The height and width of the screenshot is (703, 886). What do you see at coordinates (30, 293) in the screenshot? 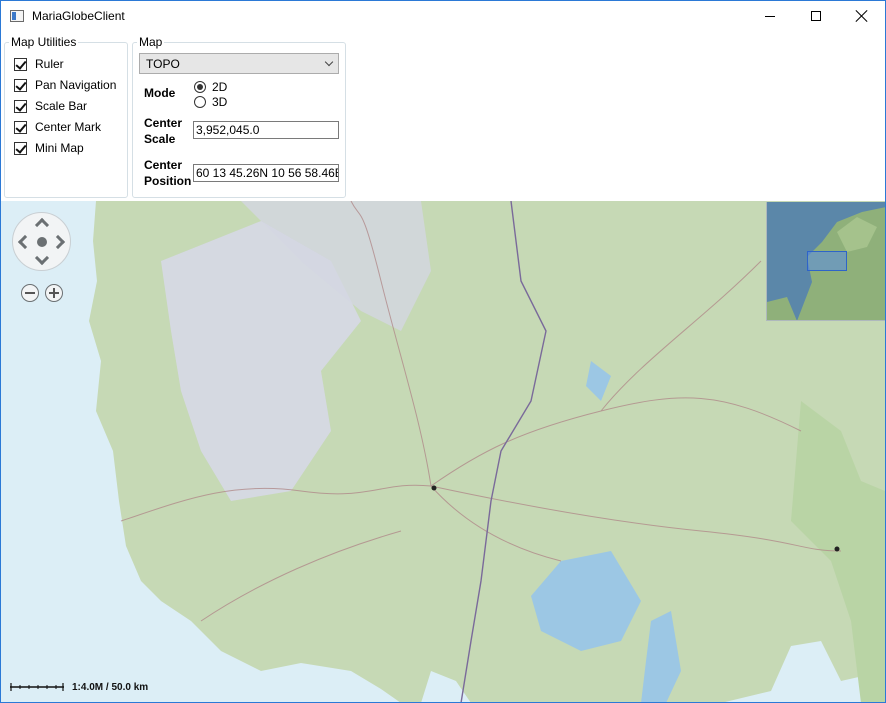
I see `zoom-out-icon` at bounding box center [30, 293].